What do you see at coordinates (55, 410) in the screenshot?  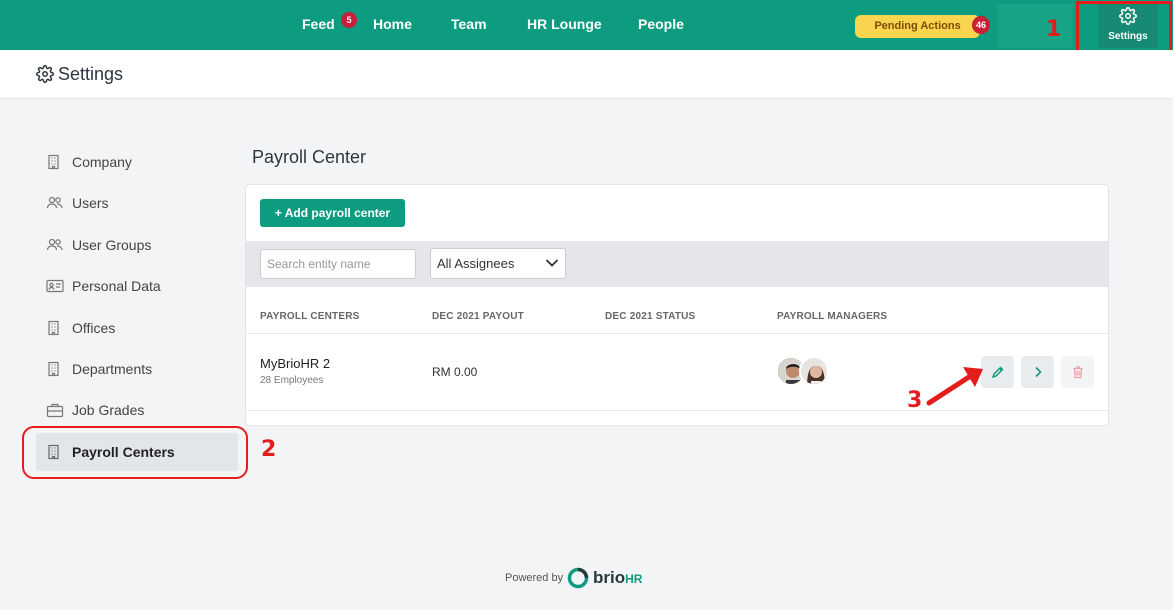 I see `briefcase-icon` at bounding box center [55, 410].